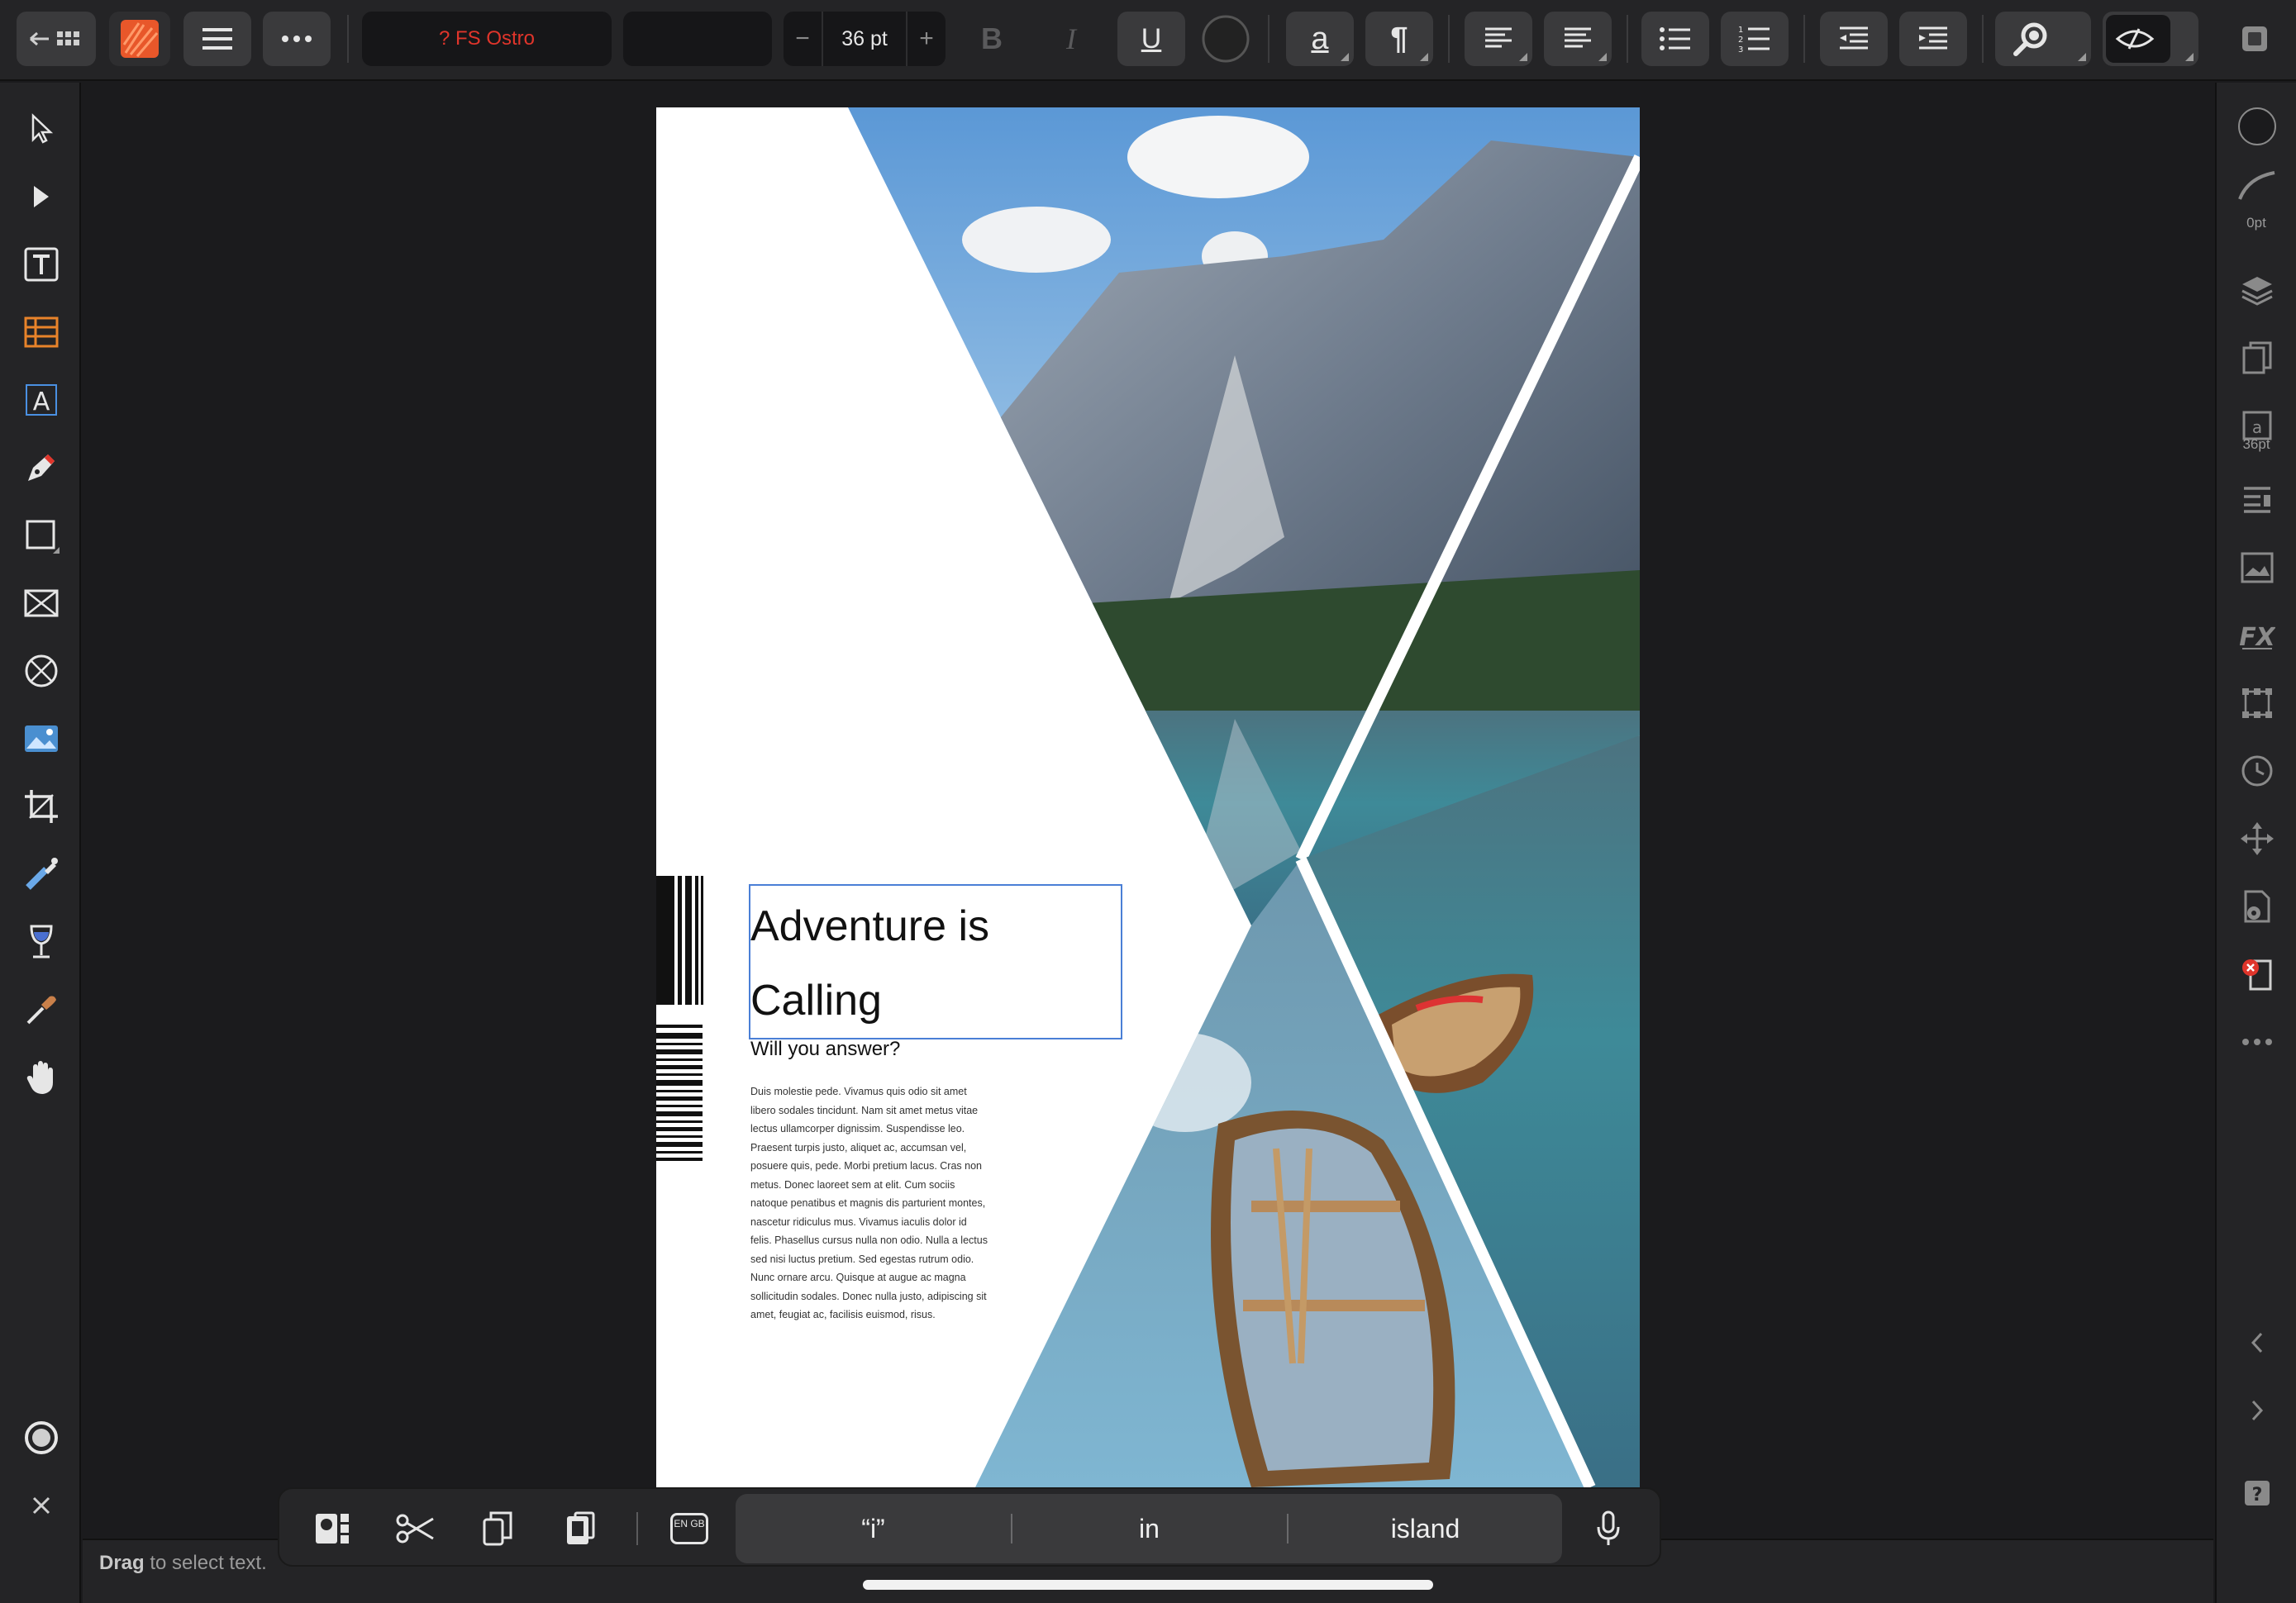 This screenshot has width=2296, height=1603. Describe the element at coordinates (936, 926) in the screenshot. I see `headline-line-1: Adventure is` at that location.